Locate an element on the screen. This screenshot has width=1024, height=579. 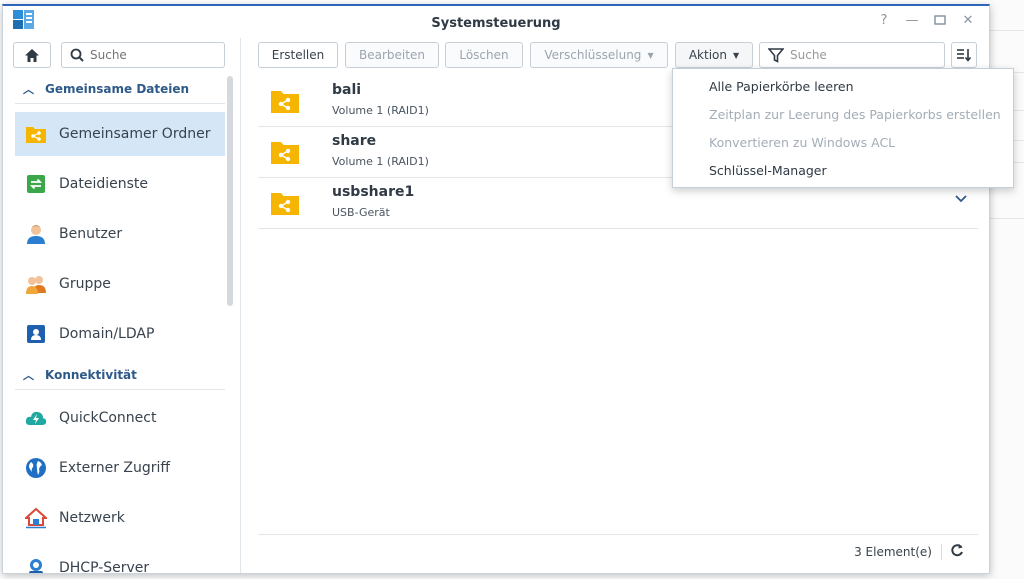
sidebar-search is located at coordinates (143, 55).